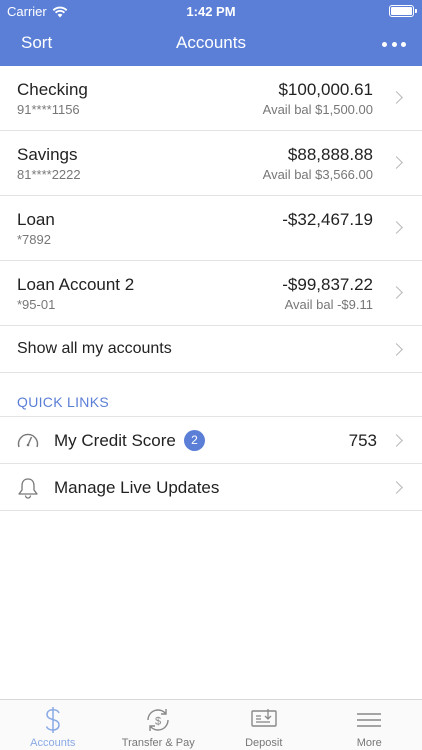 The width and height of the screenshot is (422, 750). I want to click on show-all-label: Show all my accounts, so click(94, 348).